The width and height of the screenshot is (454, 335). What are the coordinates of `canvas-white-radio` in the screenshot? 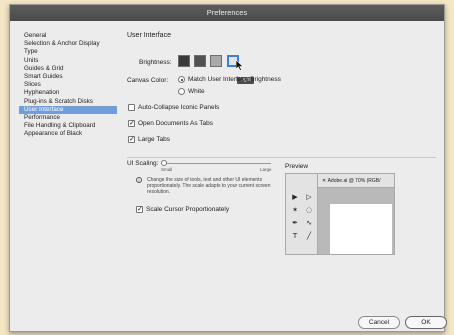 It's located at (181, 91).